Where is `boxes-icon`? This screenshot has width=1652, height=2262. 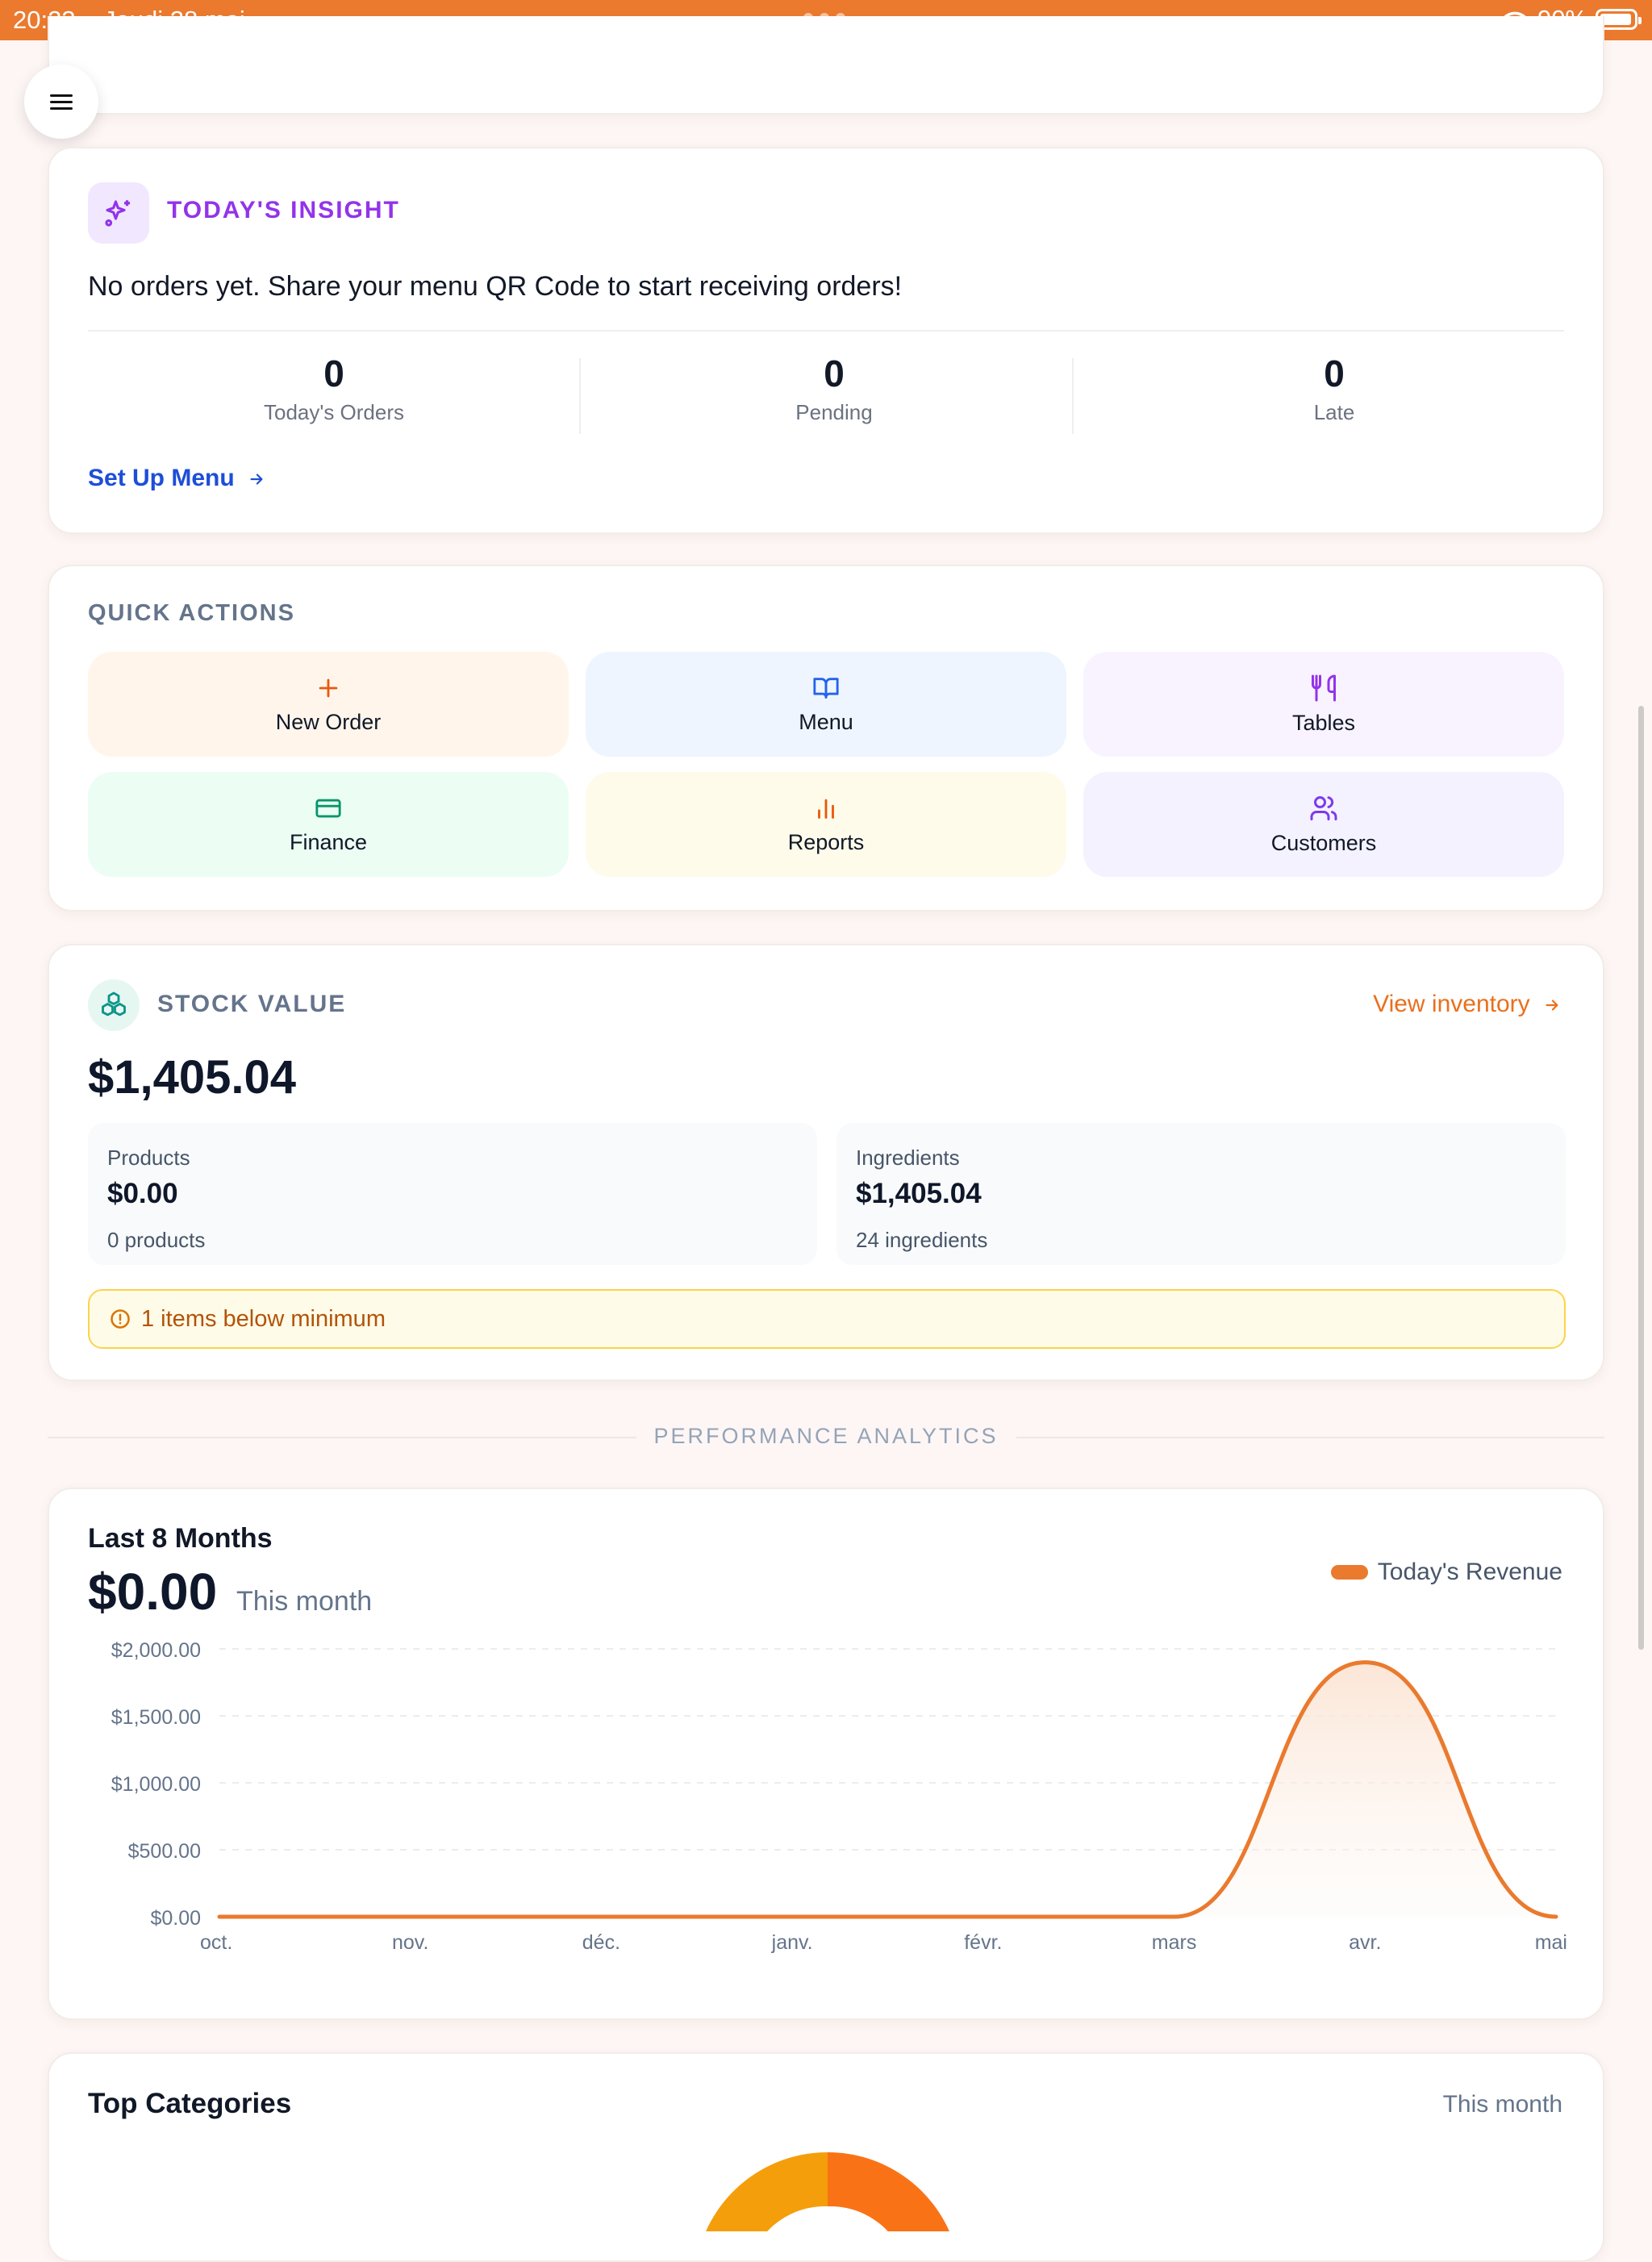
boxes-icon is located at coordinates (114, 1005).